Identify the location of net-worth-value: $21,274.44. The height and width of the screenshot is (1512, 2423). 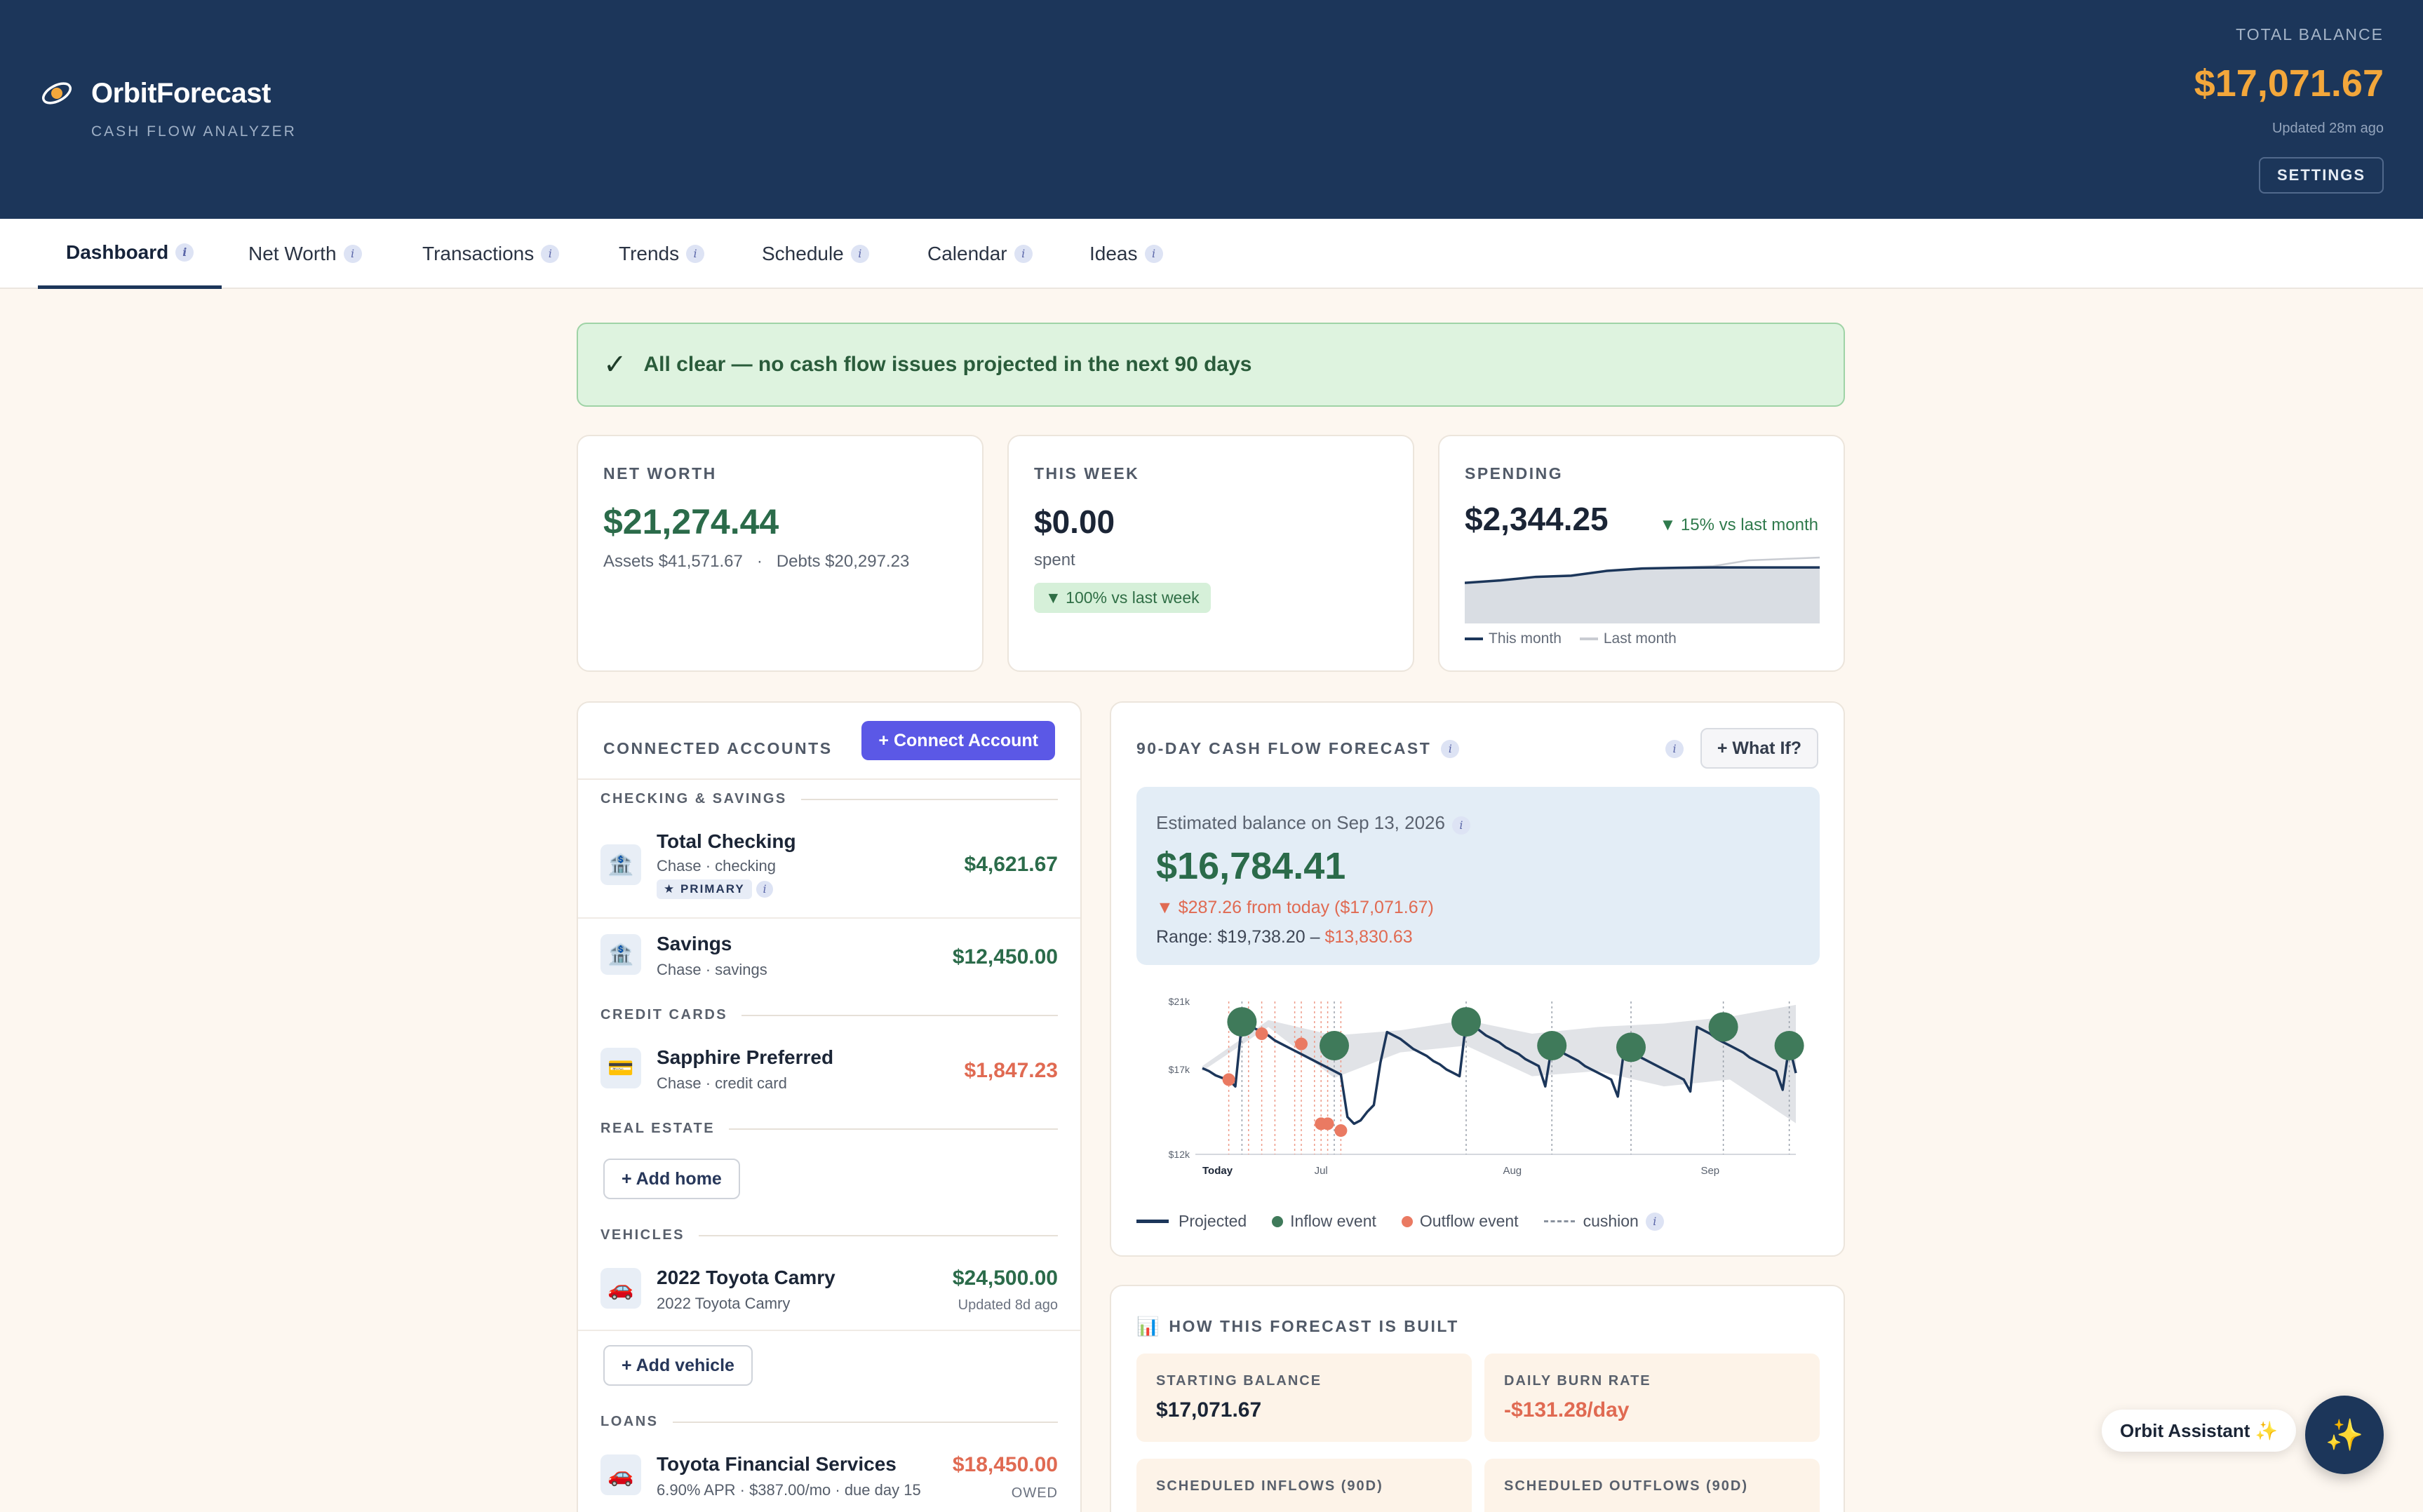
(691, 521).